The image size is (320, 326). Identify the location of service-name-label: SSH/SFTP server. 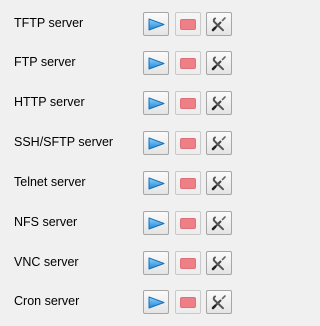
(64, 142).